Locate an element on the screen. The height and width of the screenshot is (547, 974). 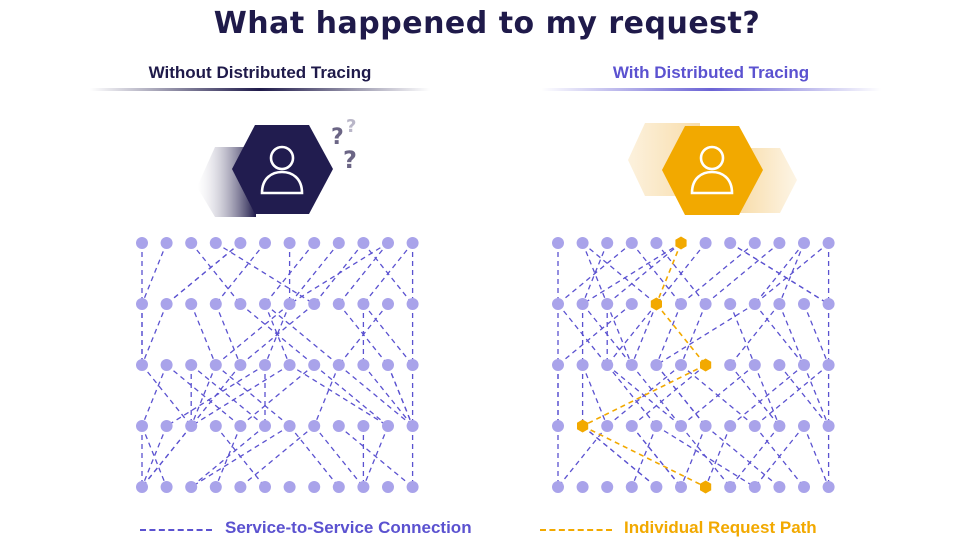
request-path-line is located at coordinates (681, 334).